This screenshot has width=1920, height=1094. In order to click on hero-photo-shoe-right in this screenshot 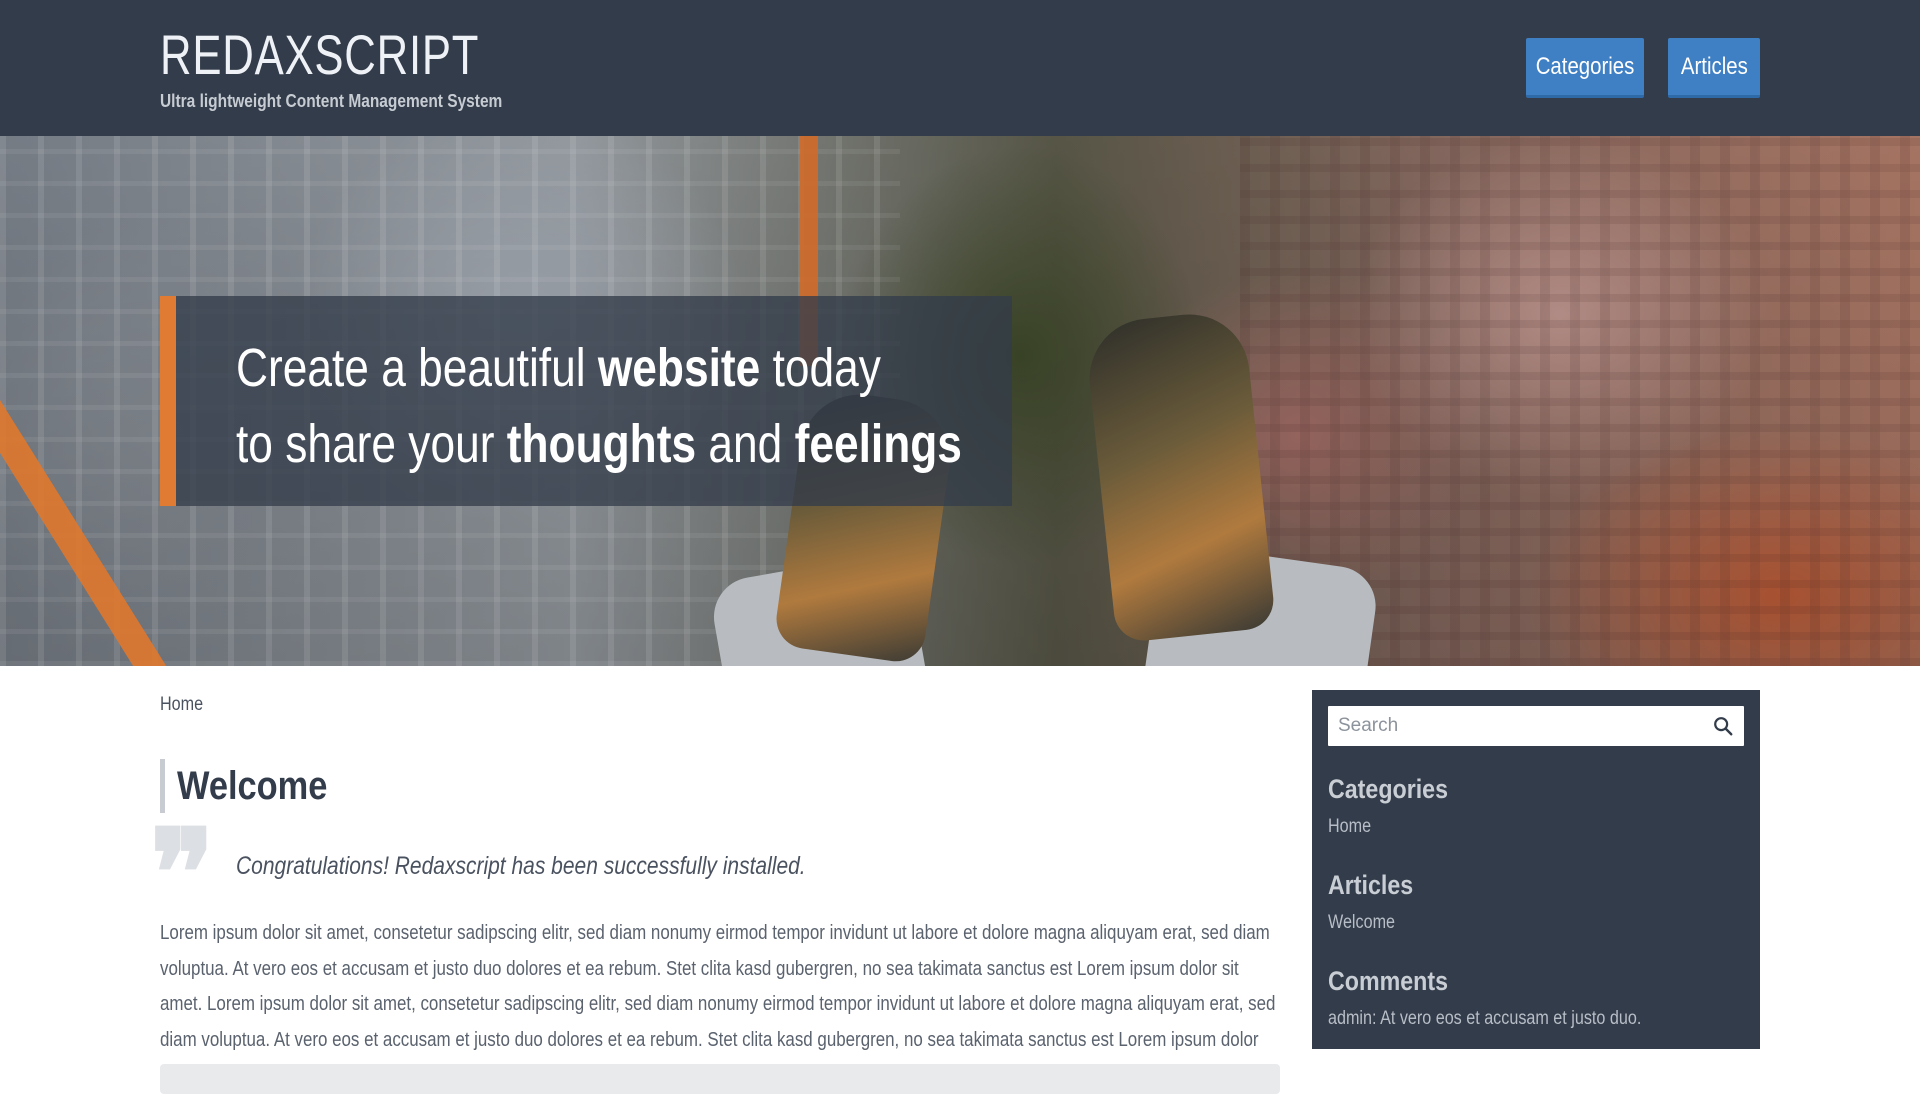, I will do `click(1180, 476)`.